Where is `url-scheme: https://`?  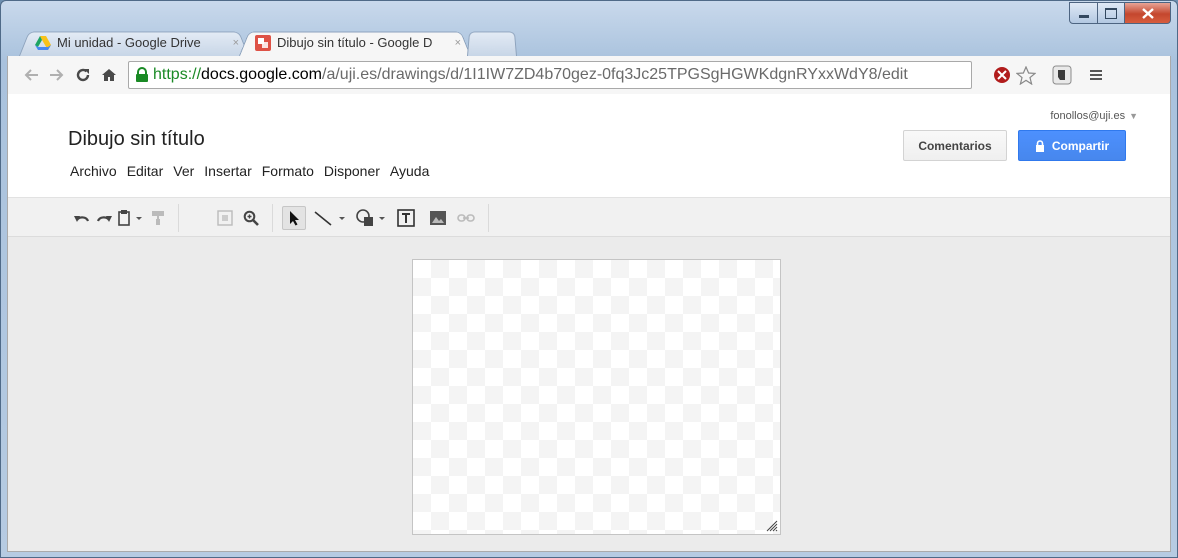
url-scheme: https:// is located at coordinates (177, 74).